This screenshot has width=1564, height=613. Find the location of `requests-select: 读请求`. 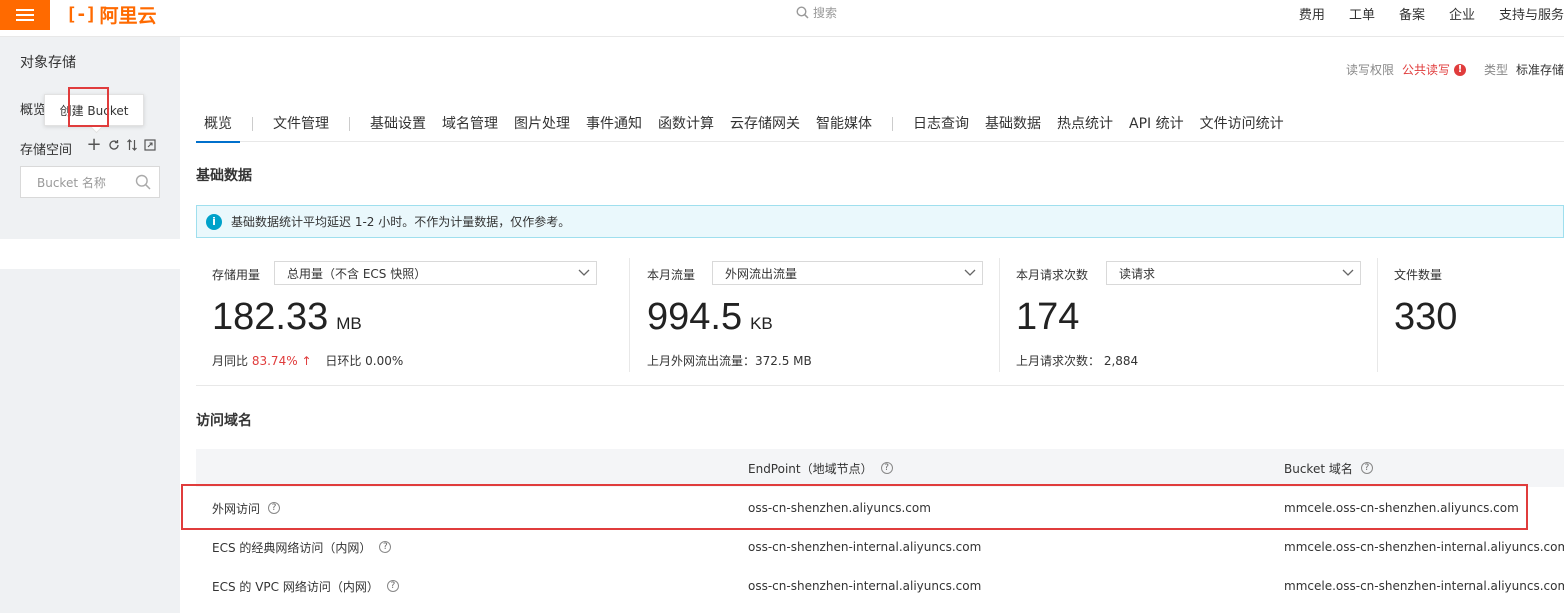

requests-select: 读请求 is located at coordinates (1233, 273).